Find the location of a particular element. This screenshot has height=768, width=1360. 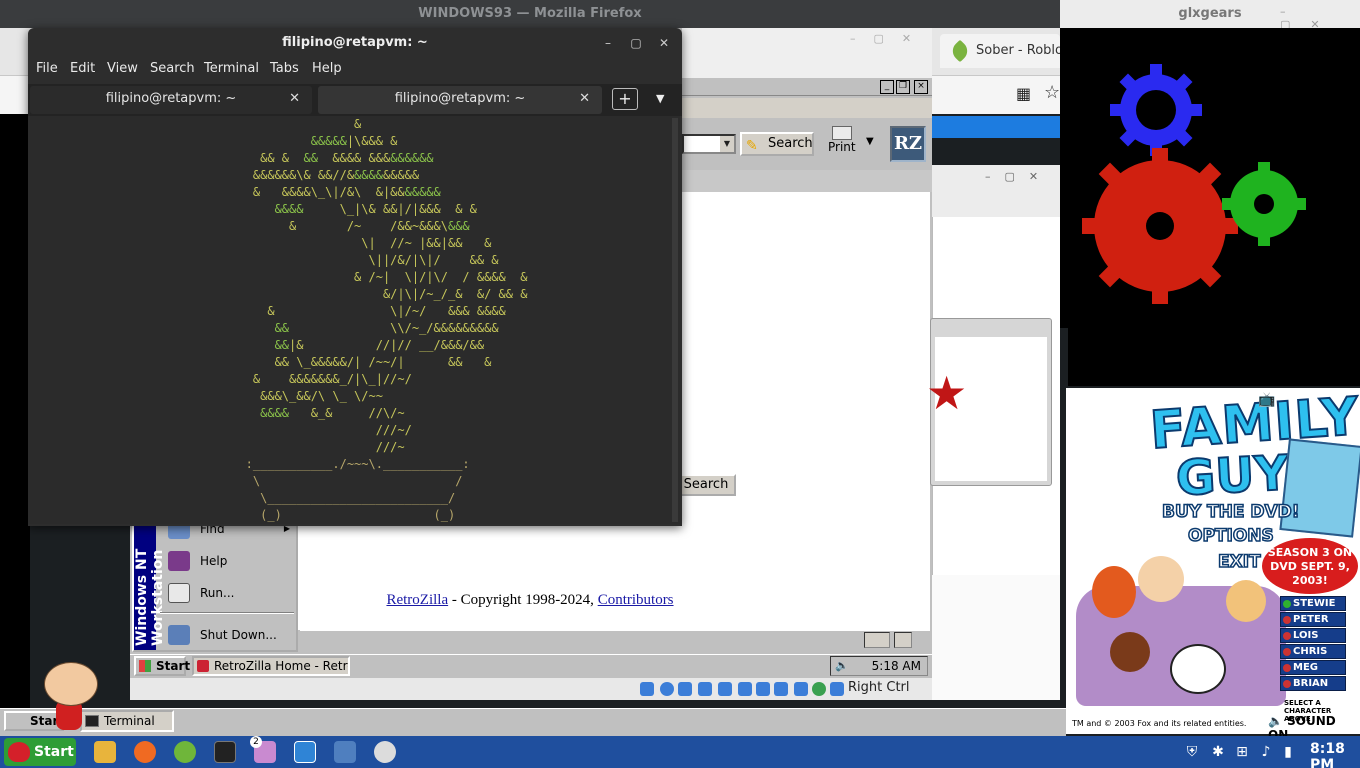

windows-flag-icon is located at coordinates (145, 666).